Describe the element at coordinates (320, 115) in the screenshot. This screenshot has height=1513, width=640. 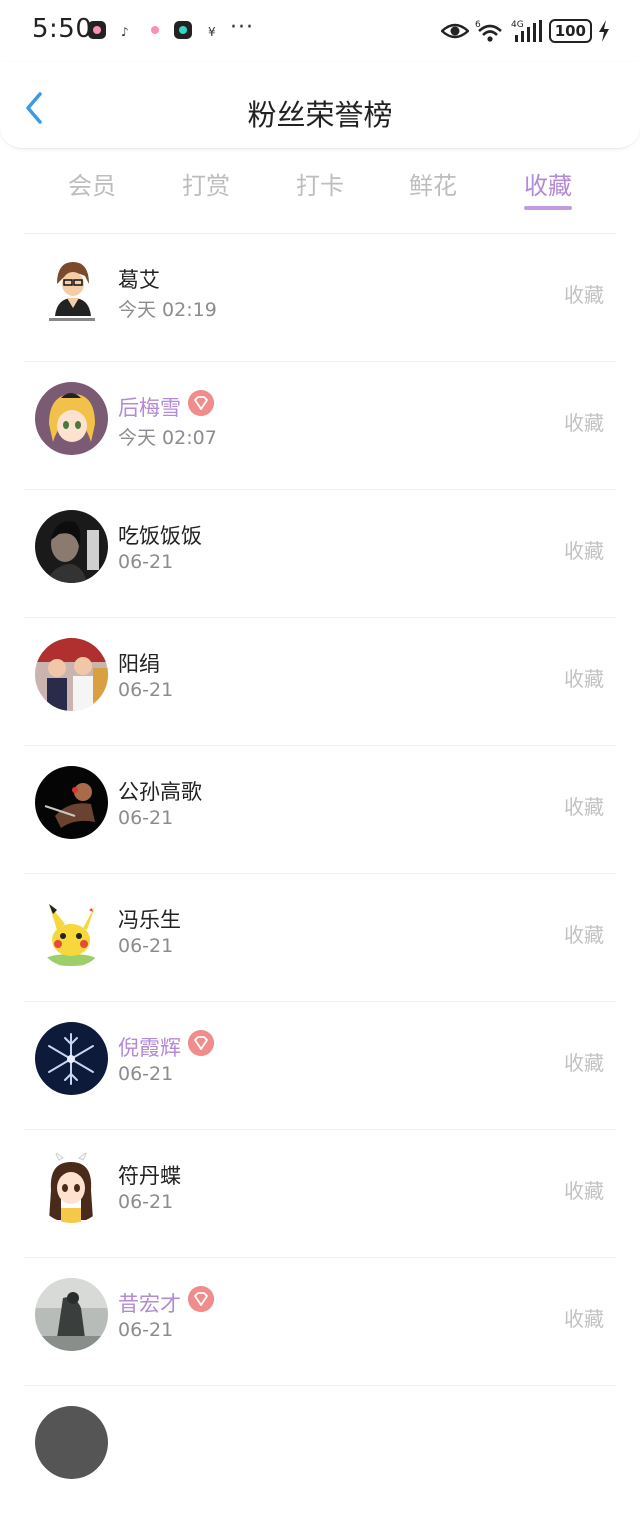
I see `page-title: 粉丝荣誉榜` at that location.